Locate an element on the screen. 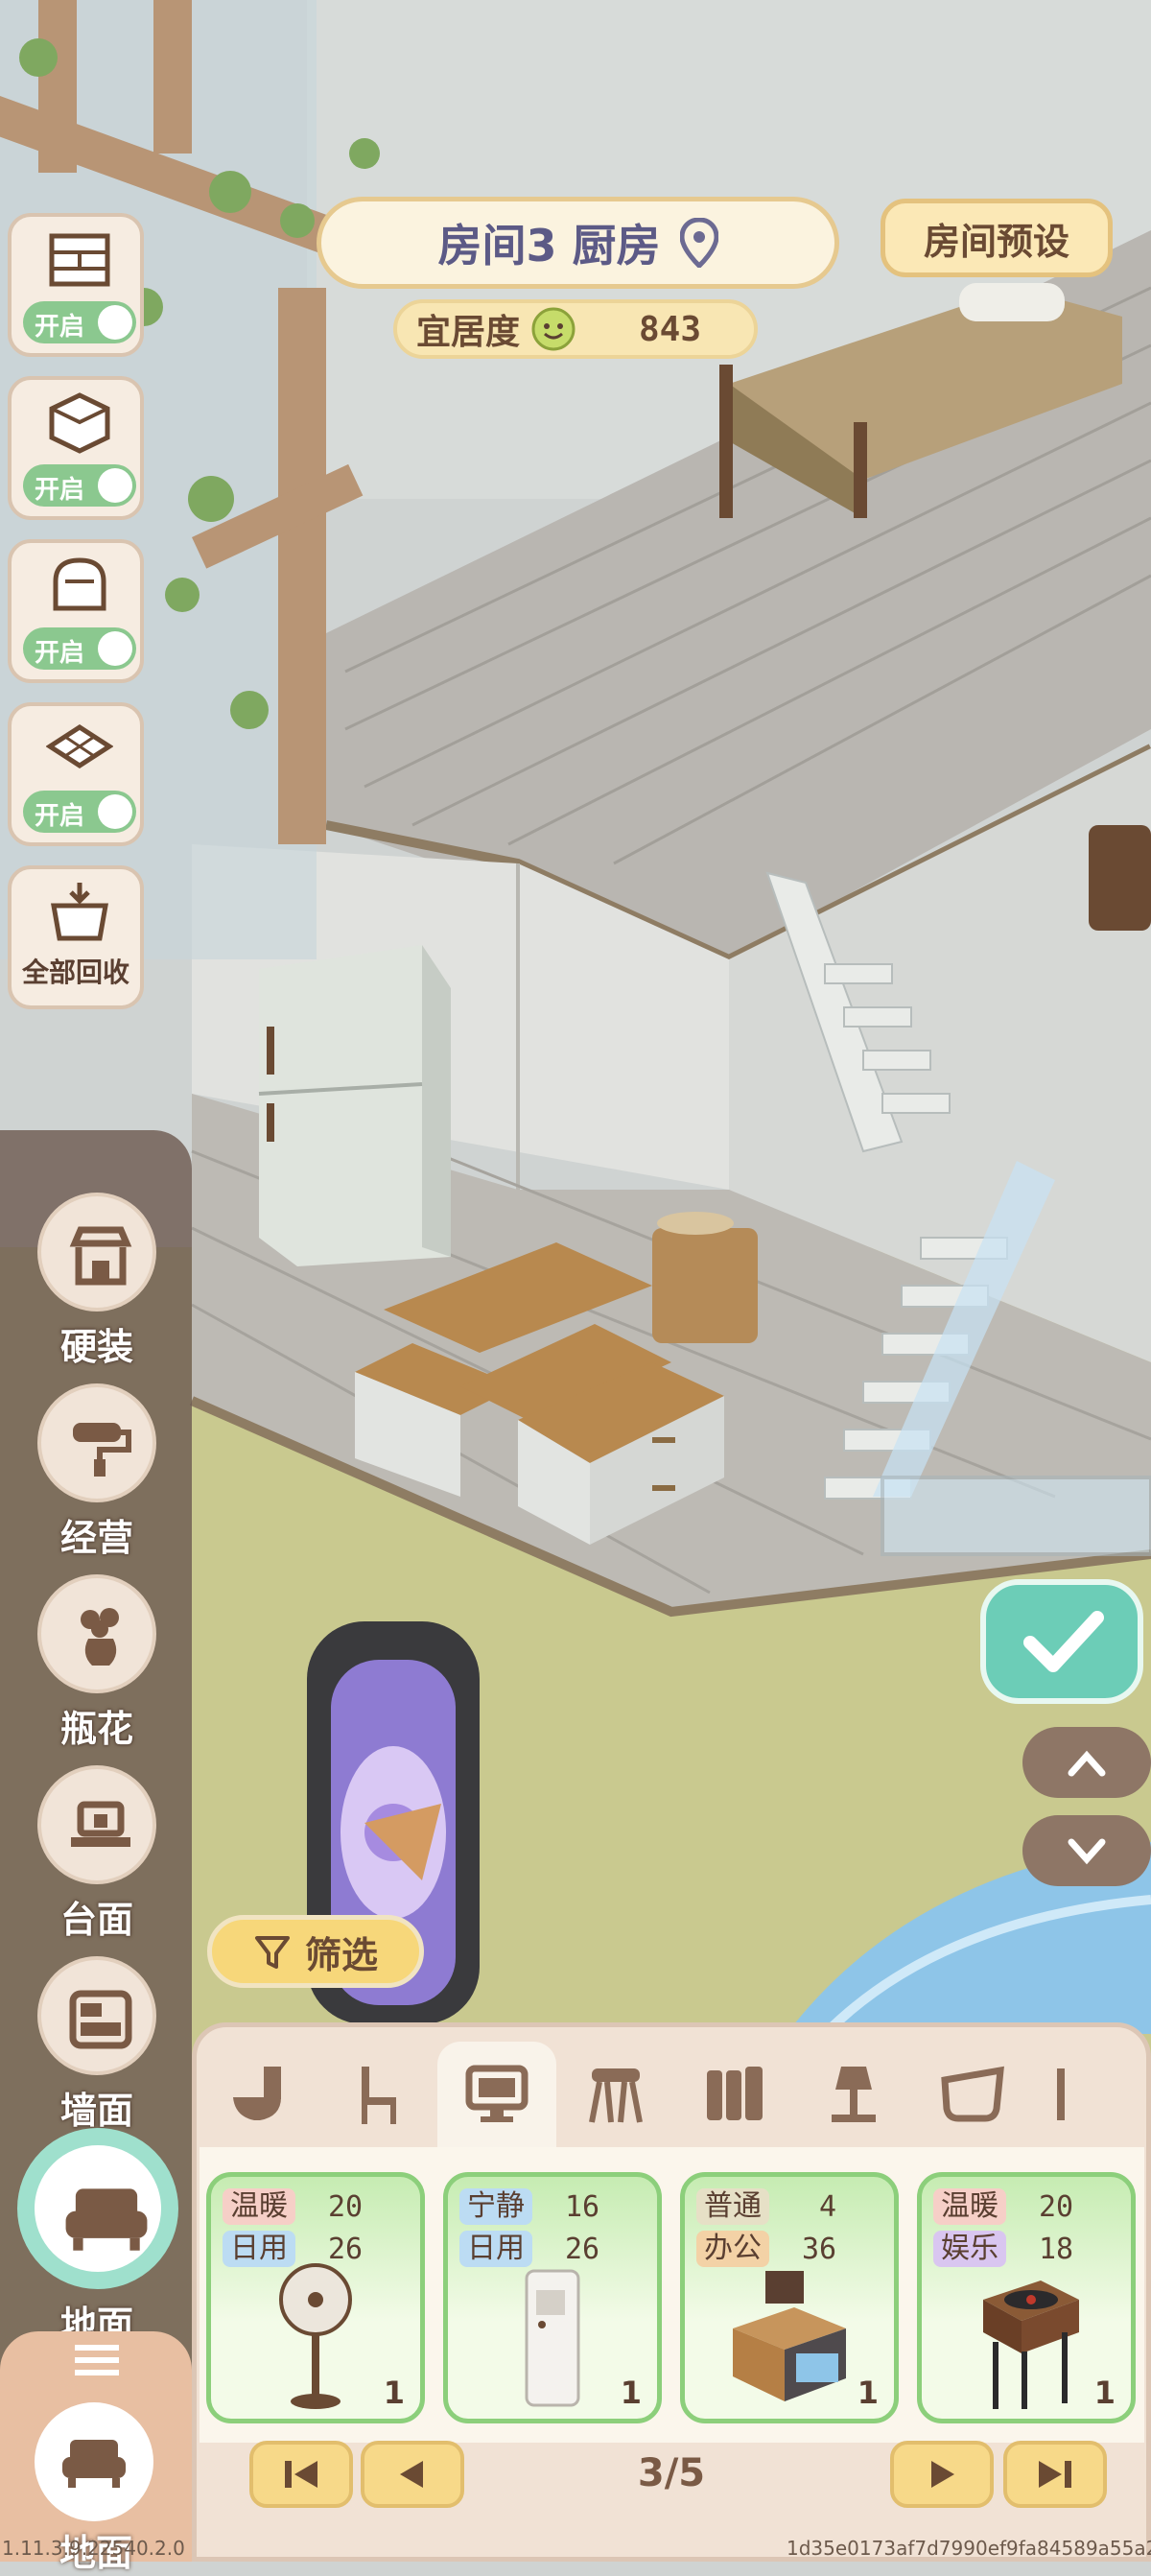 The width and height of the screenshot is (1151, 2576). wall-visibility-toggle: 开启 is located at coordinates (76, 285).